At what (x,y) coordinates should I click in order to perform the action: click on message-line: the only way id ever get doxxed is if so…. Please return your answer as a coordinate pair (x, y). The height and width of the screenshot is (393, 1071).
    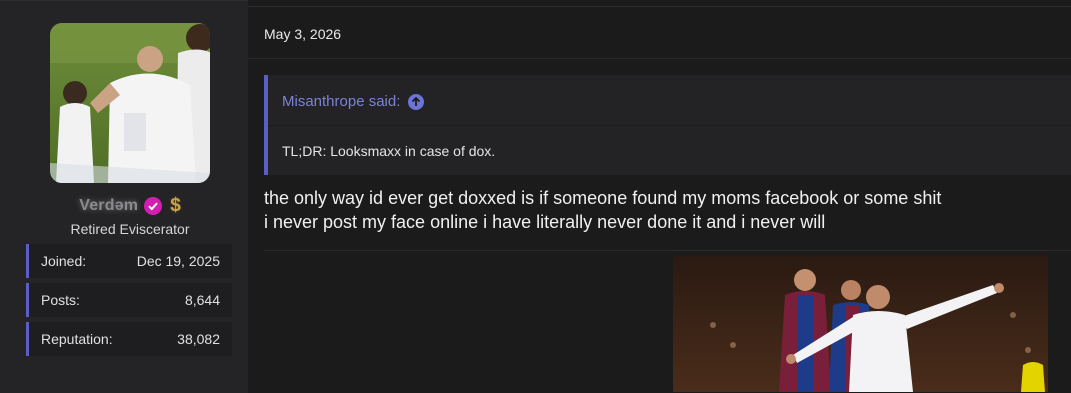
    Looking at the image, I should click on (603, 198).